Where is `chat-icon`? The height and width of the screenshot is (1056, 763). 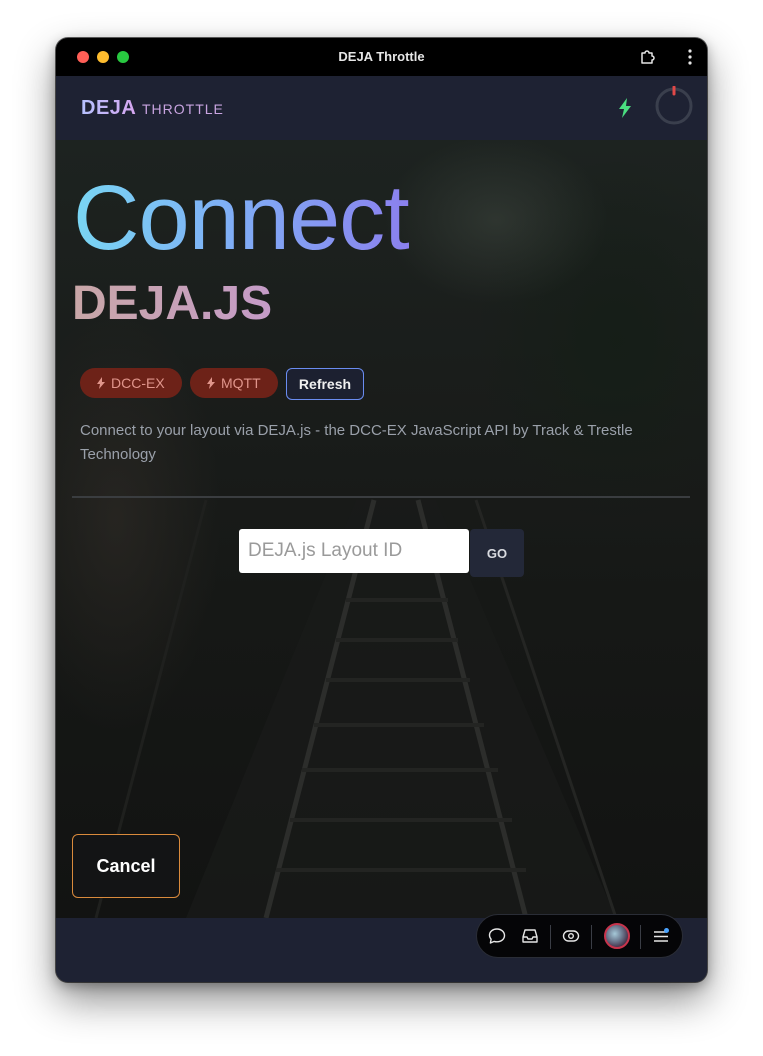
chat-icon is located at coordinates (497, 936).